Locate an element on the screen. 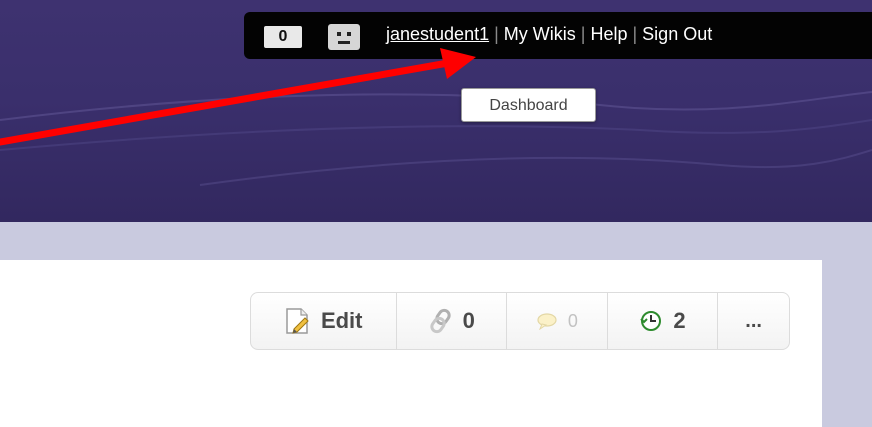 The image size is (872, 427). edit-page-icon is located at coordinates (298, 321).